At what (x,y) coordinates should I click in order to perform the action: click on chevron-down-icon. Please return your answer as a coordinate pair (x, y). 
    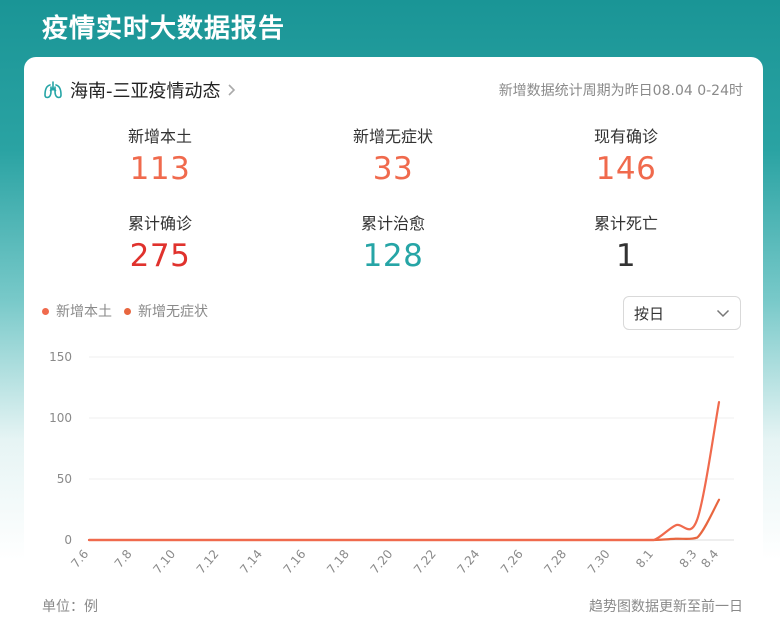
    Looking at the image, I should click on (723, 313).